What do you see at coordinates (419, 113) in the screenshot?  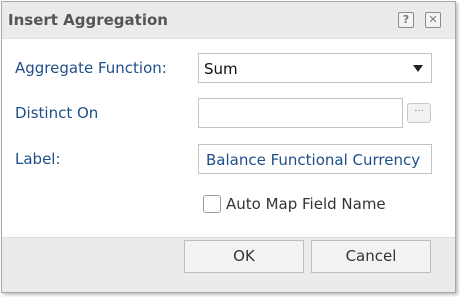 I see `distinct-on-browse-button: ···` at bounding box center [419, 113].